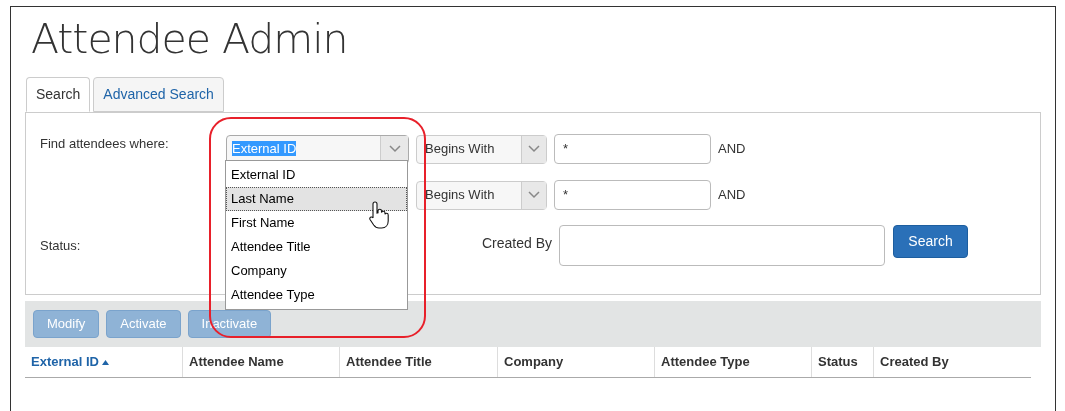 The height and width of the screenshot is (411, 1065). Describe the element at coordinates (951, 362) in the screenshot. I see `column-header: Created By` at that location.